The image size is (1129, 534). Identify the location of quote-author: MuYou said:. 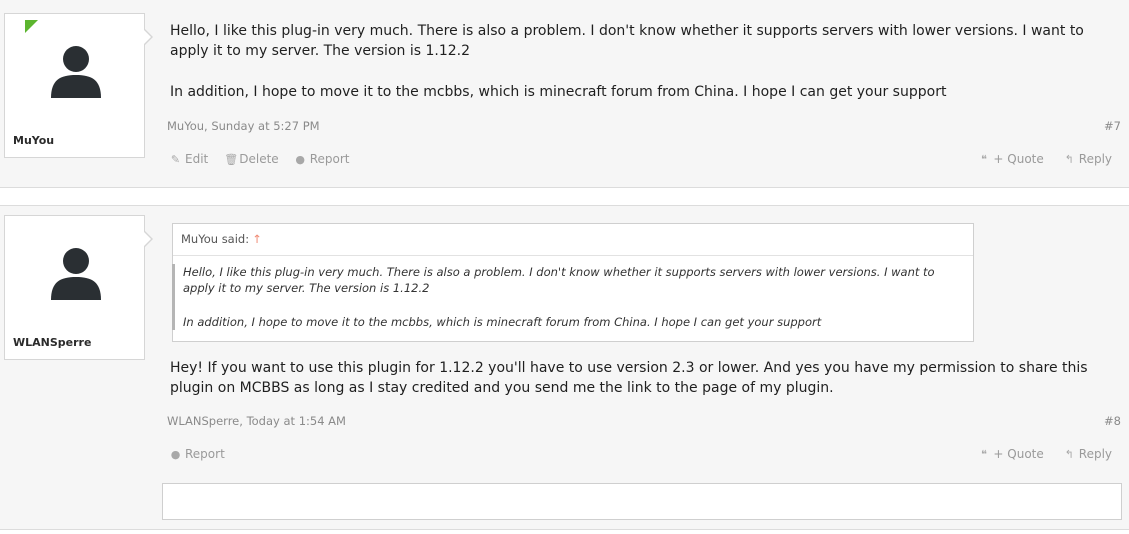
(215, 239).